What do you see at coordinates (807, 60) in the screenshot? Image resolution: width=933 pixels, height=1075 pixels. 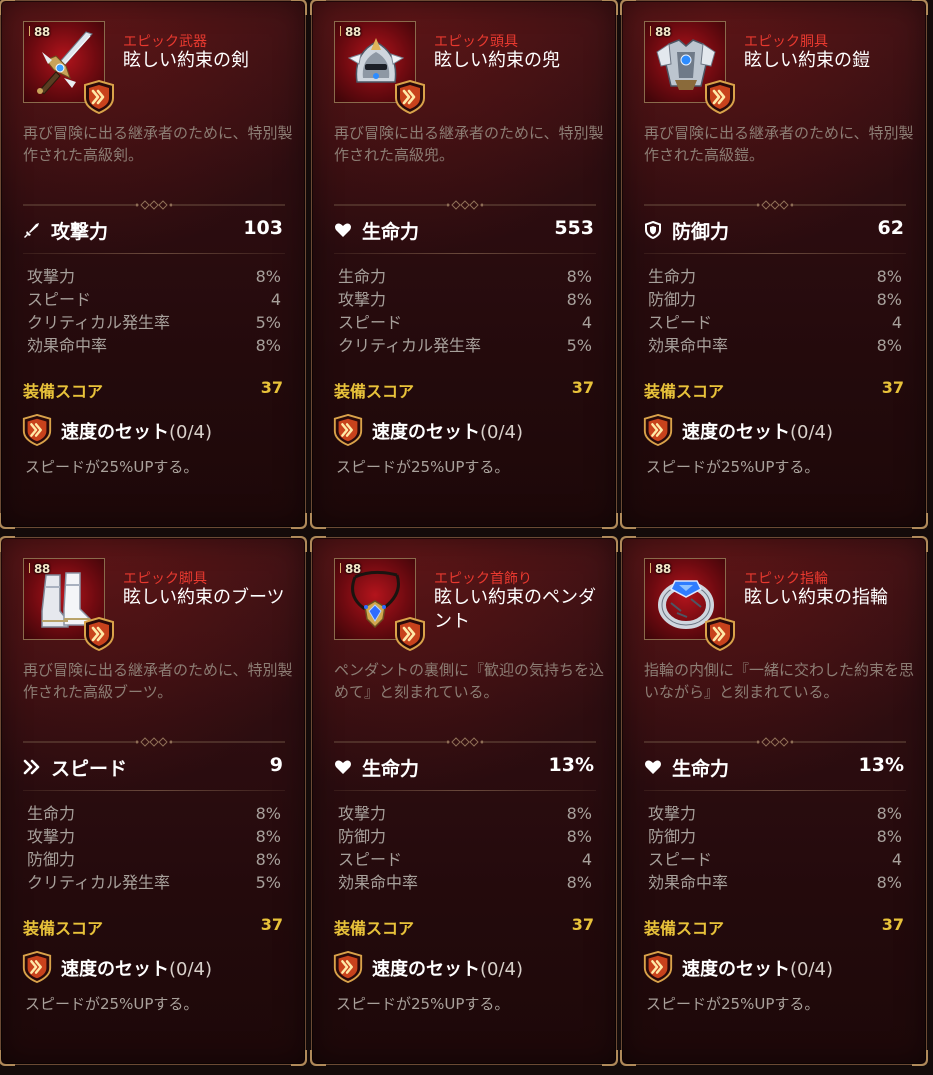 I see `item-name: 眩しい約束の鎧` at bounding box center [807, 60].